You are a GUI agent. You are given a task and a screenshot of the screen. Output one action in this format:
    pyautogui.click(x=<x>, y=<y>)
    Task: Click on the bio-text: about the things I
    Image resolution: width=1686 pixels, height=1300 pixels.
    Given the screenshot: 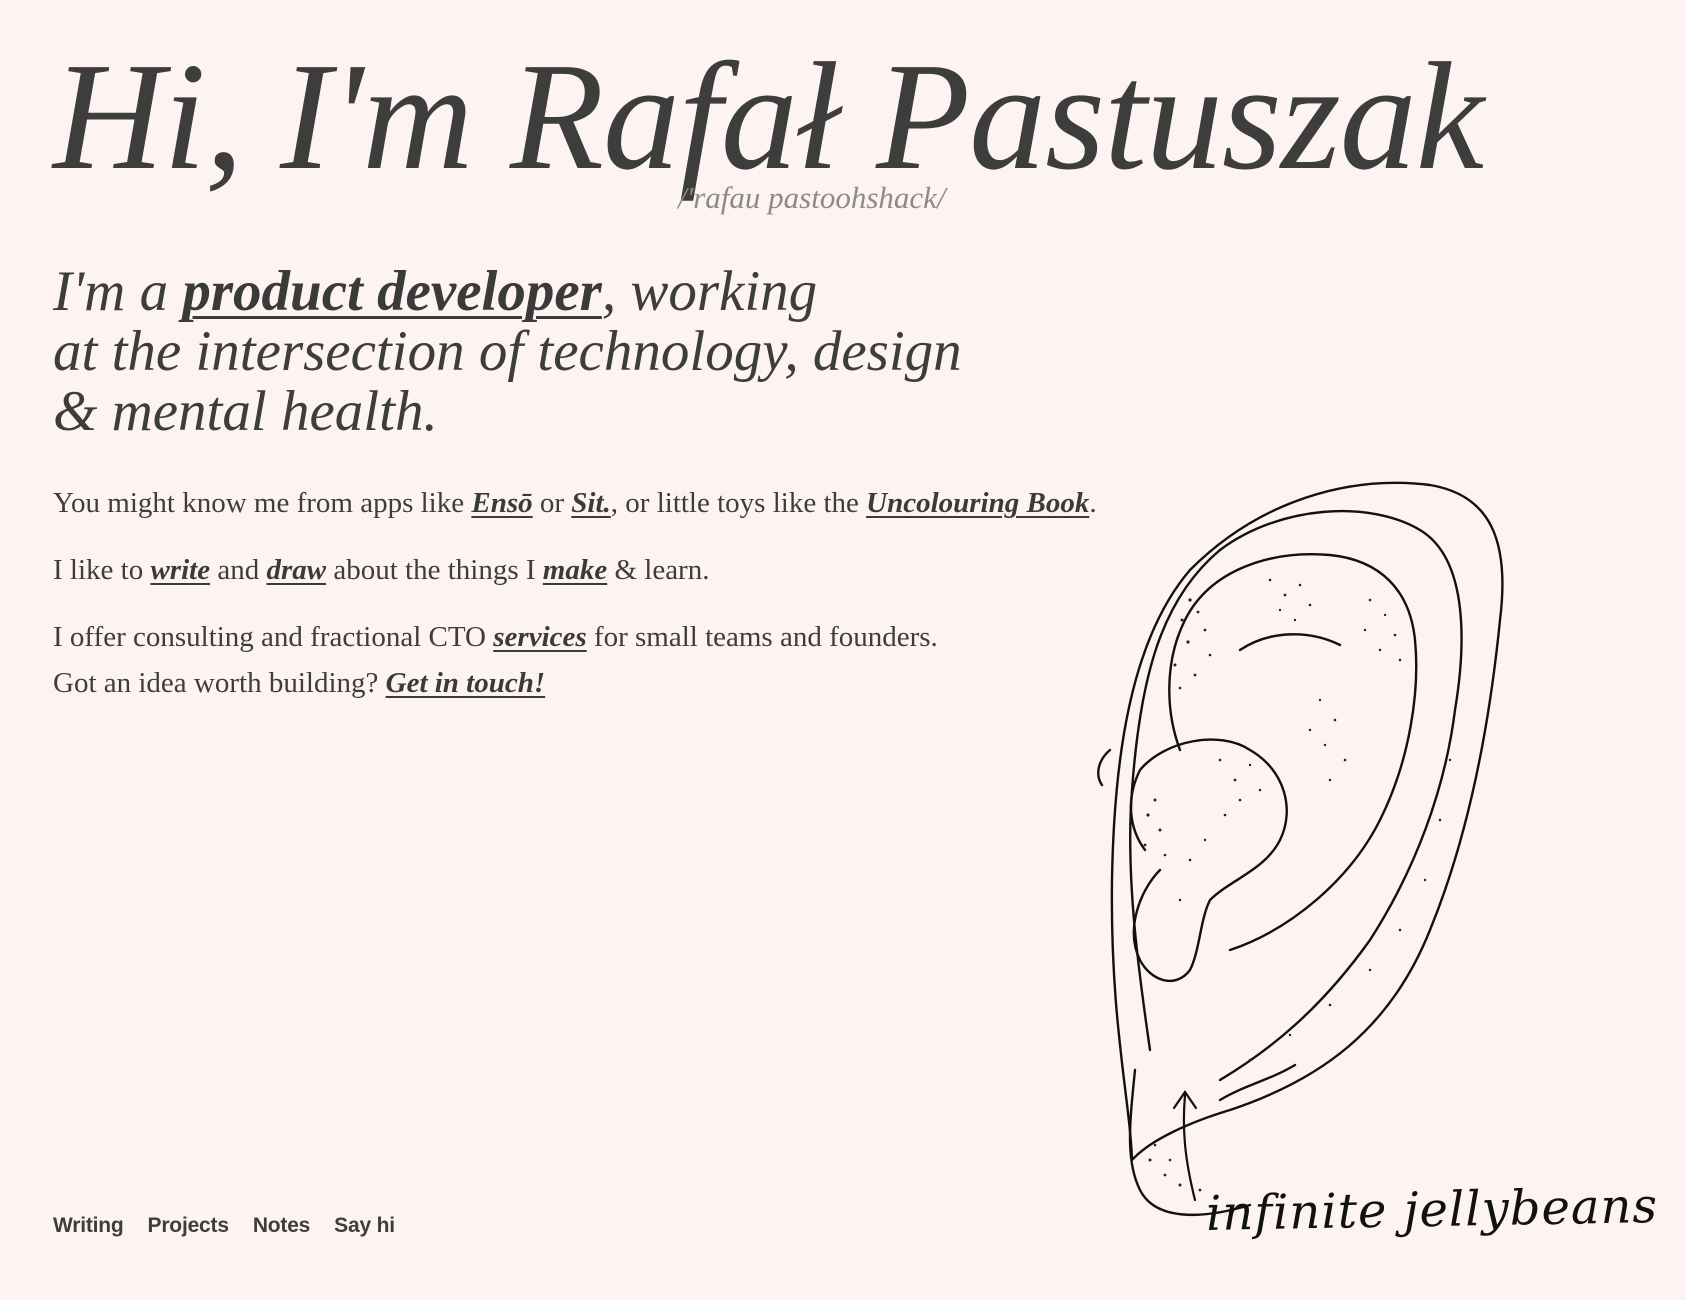 What is the action you would take?
    pyautogui.click(x=434, y=570)
    